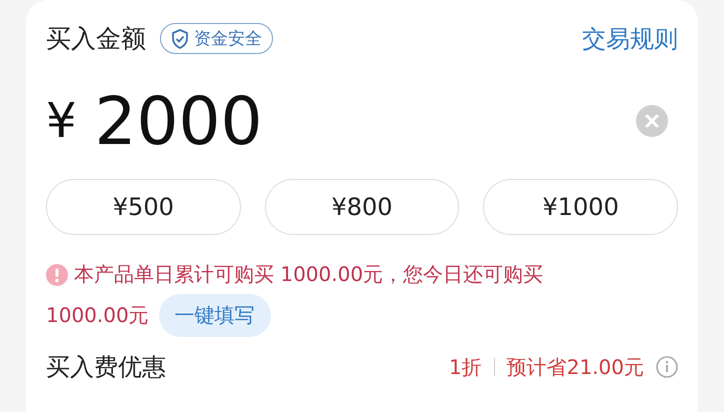 The width and height of the screenshot is (724, 412). What do you see at coordinates (630, 38) in the screenshot?
I see `trade-rules-link: 交易规则` at bounding box center [630, 38].